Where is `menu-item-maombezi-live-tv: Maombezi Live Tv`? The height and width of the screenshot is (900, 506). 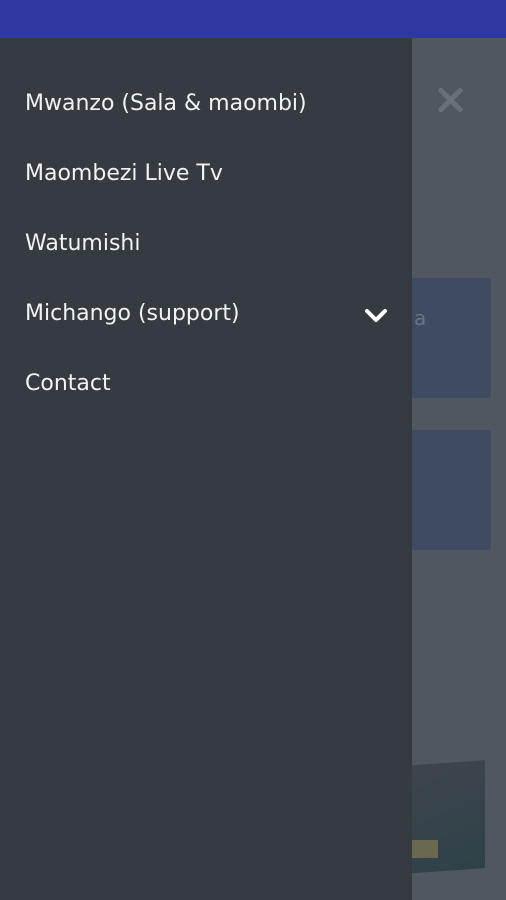 menu-item-maombezi-live-tv: Maombezi Live Tv is located at coordinates (206, 173).